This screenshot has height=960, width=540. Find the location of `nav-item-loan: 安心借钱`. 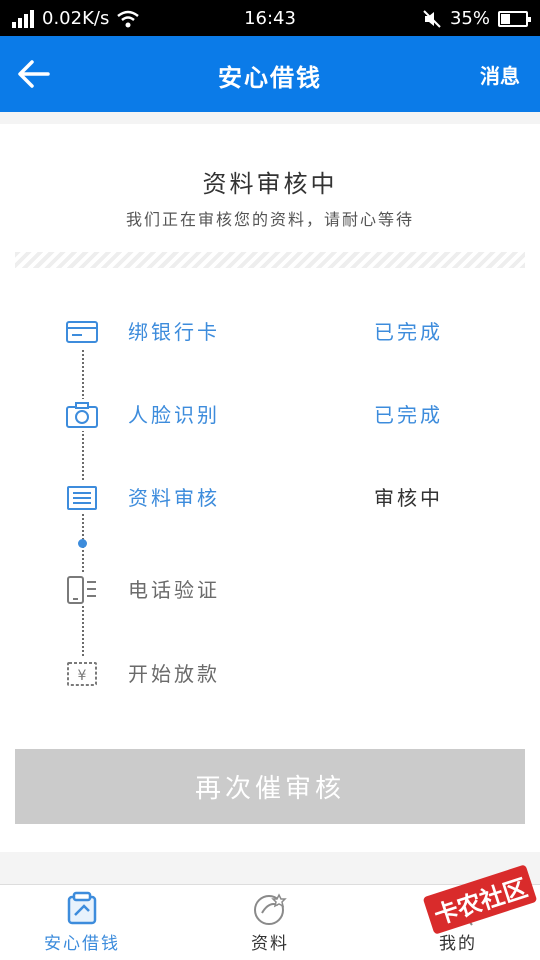

nav-item-loan: 安心借钱 is located at coordinates (82, 924).